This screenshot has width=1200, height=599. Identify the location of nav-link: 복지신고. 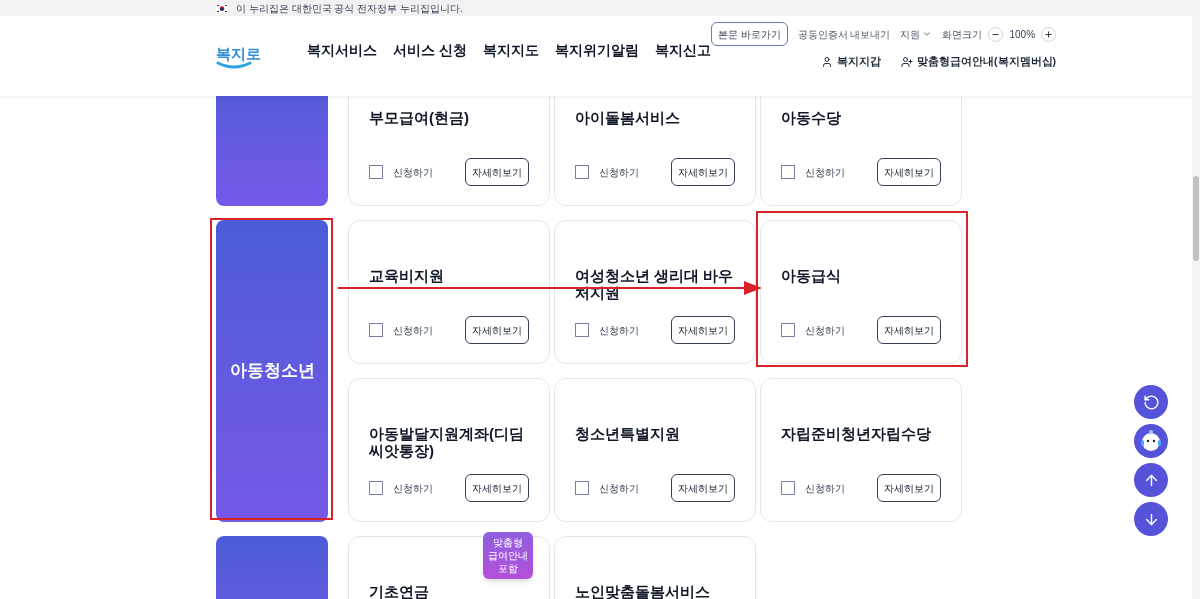
(682, 50).